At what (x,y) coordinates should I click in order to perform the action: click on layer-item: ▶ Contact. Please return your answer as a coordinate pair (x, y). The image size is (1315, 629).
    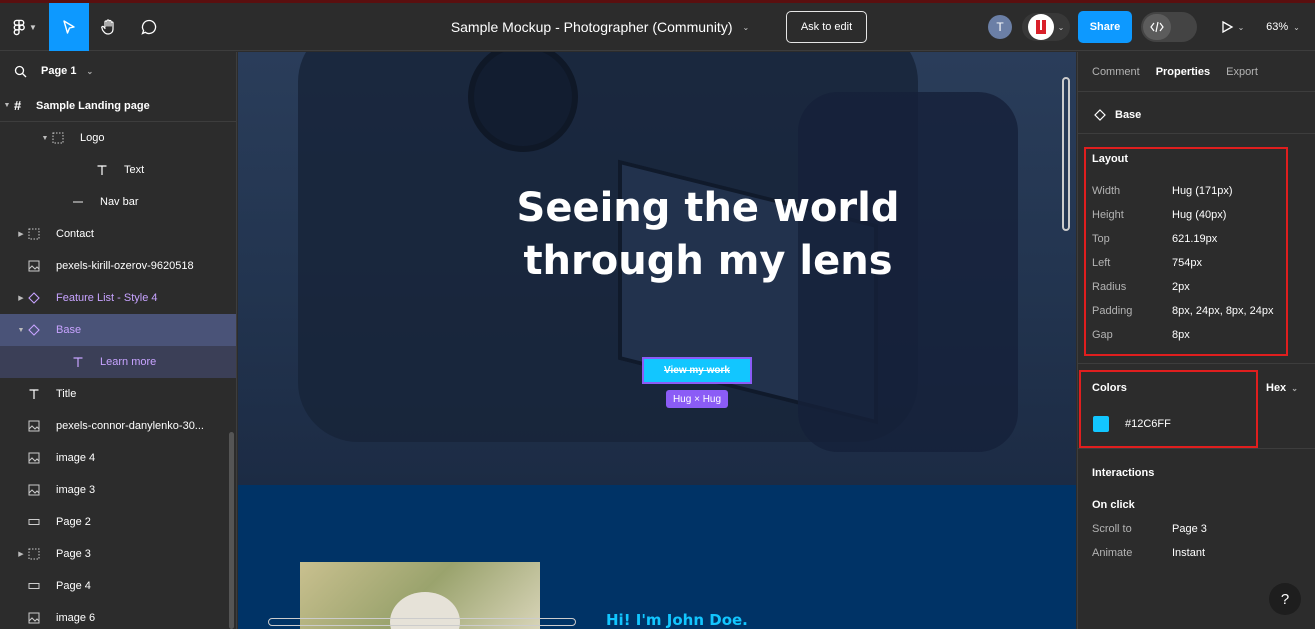
    Looking at the image, I should click on (118, 234).